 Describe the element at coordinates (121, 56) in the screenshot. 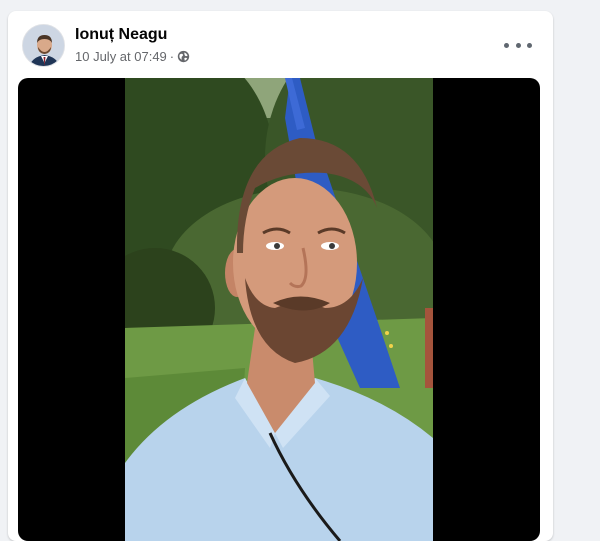

I see `post-timestamp: 10 July at 07:49` at that location.